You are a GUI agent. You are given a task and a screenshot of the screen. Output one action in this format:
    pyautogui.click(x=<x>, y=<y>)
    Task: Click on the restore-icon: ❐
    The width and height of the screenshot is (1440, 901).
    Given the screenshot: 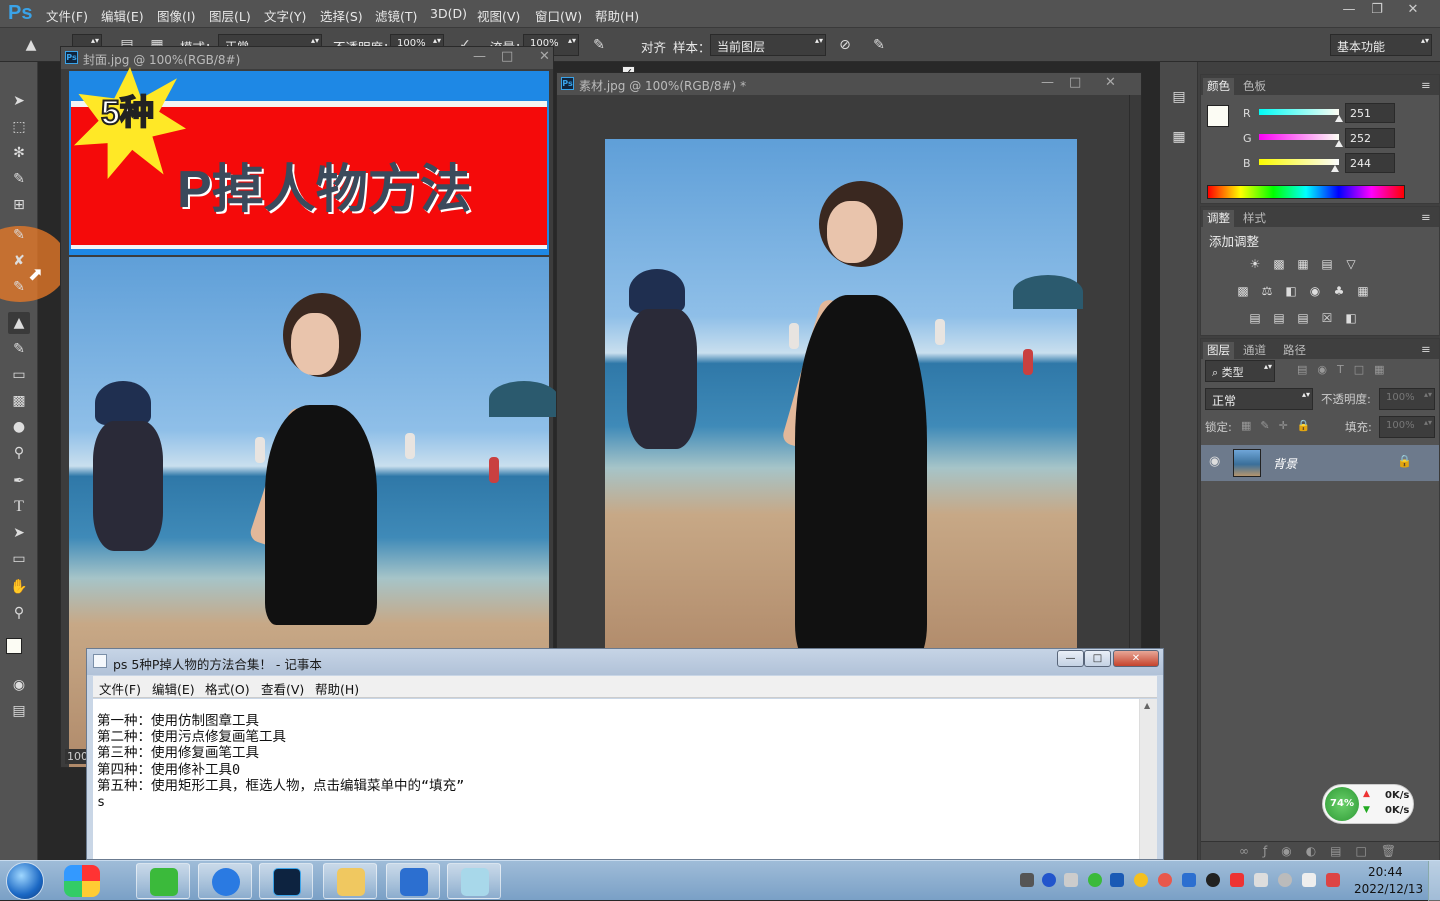 What is the action you would take?
    pyautogui.click(x=1377, y=10)
    